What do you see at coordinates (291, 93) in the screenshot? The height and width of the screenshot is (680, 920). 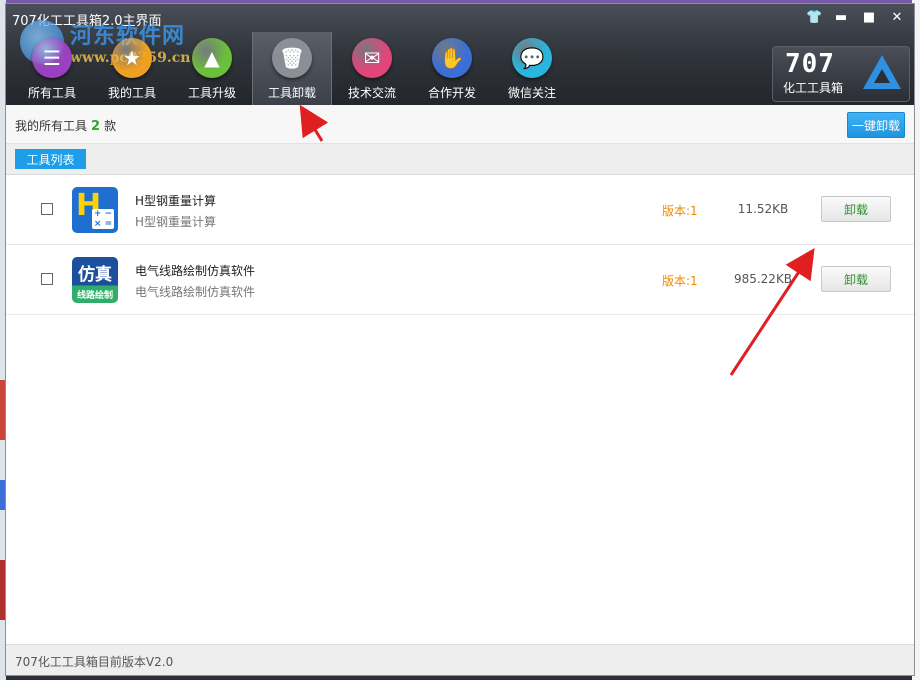 I see `nav-label: 工具卸载` at bounding box center [291, 93].